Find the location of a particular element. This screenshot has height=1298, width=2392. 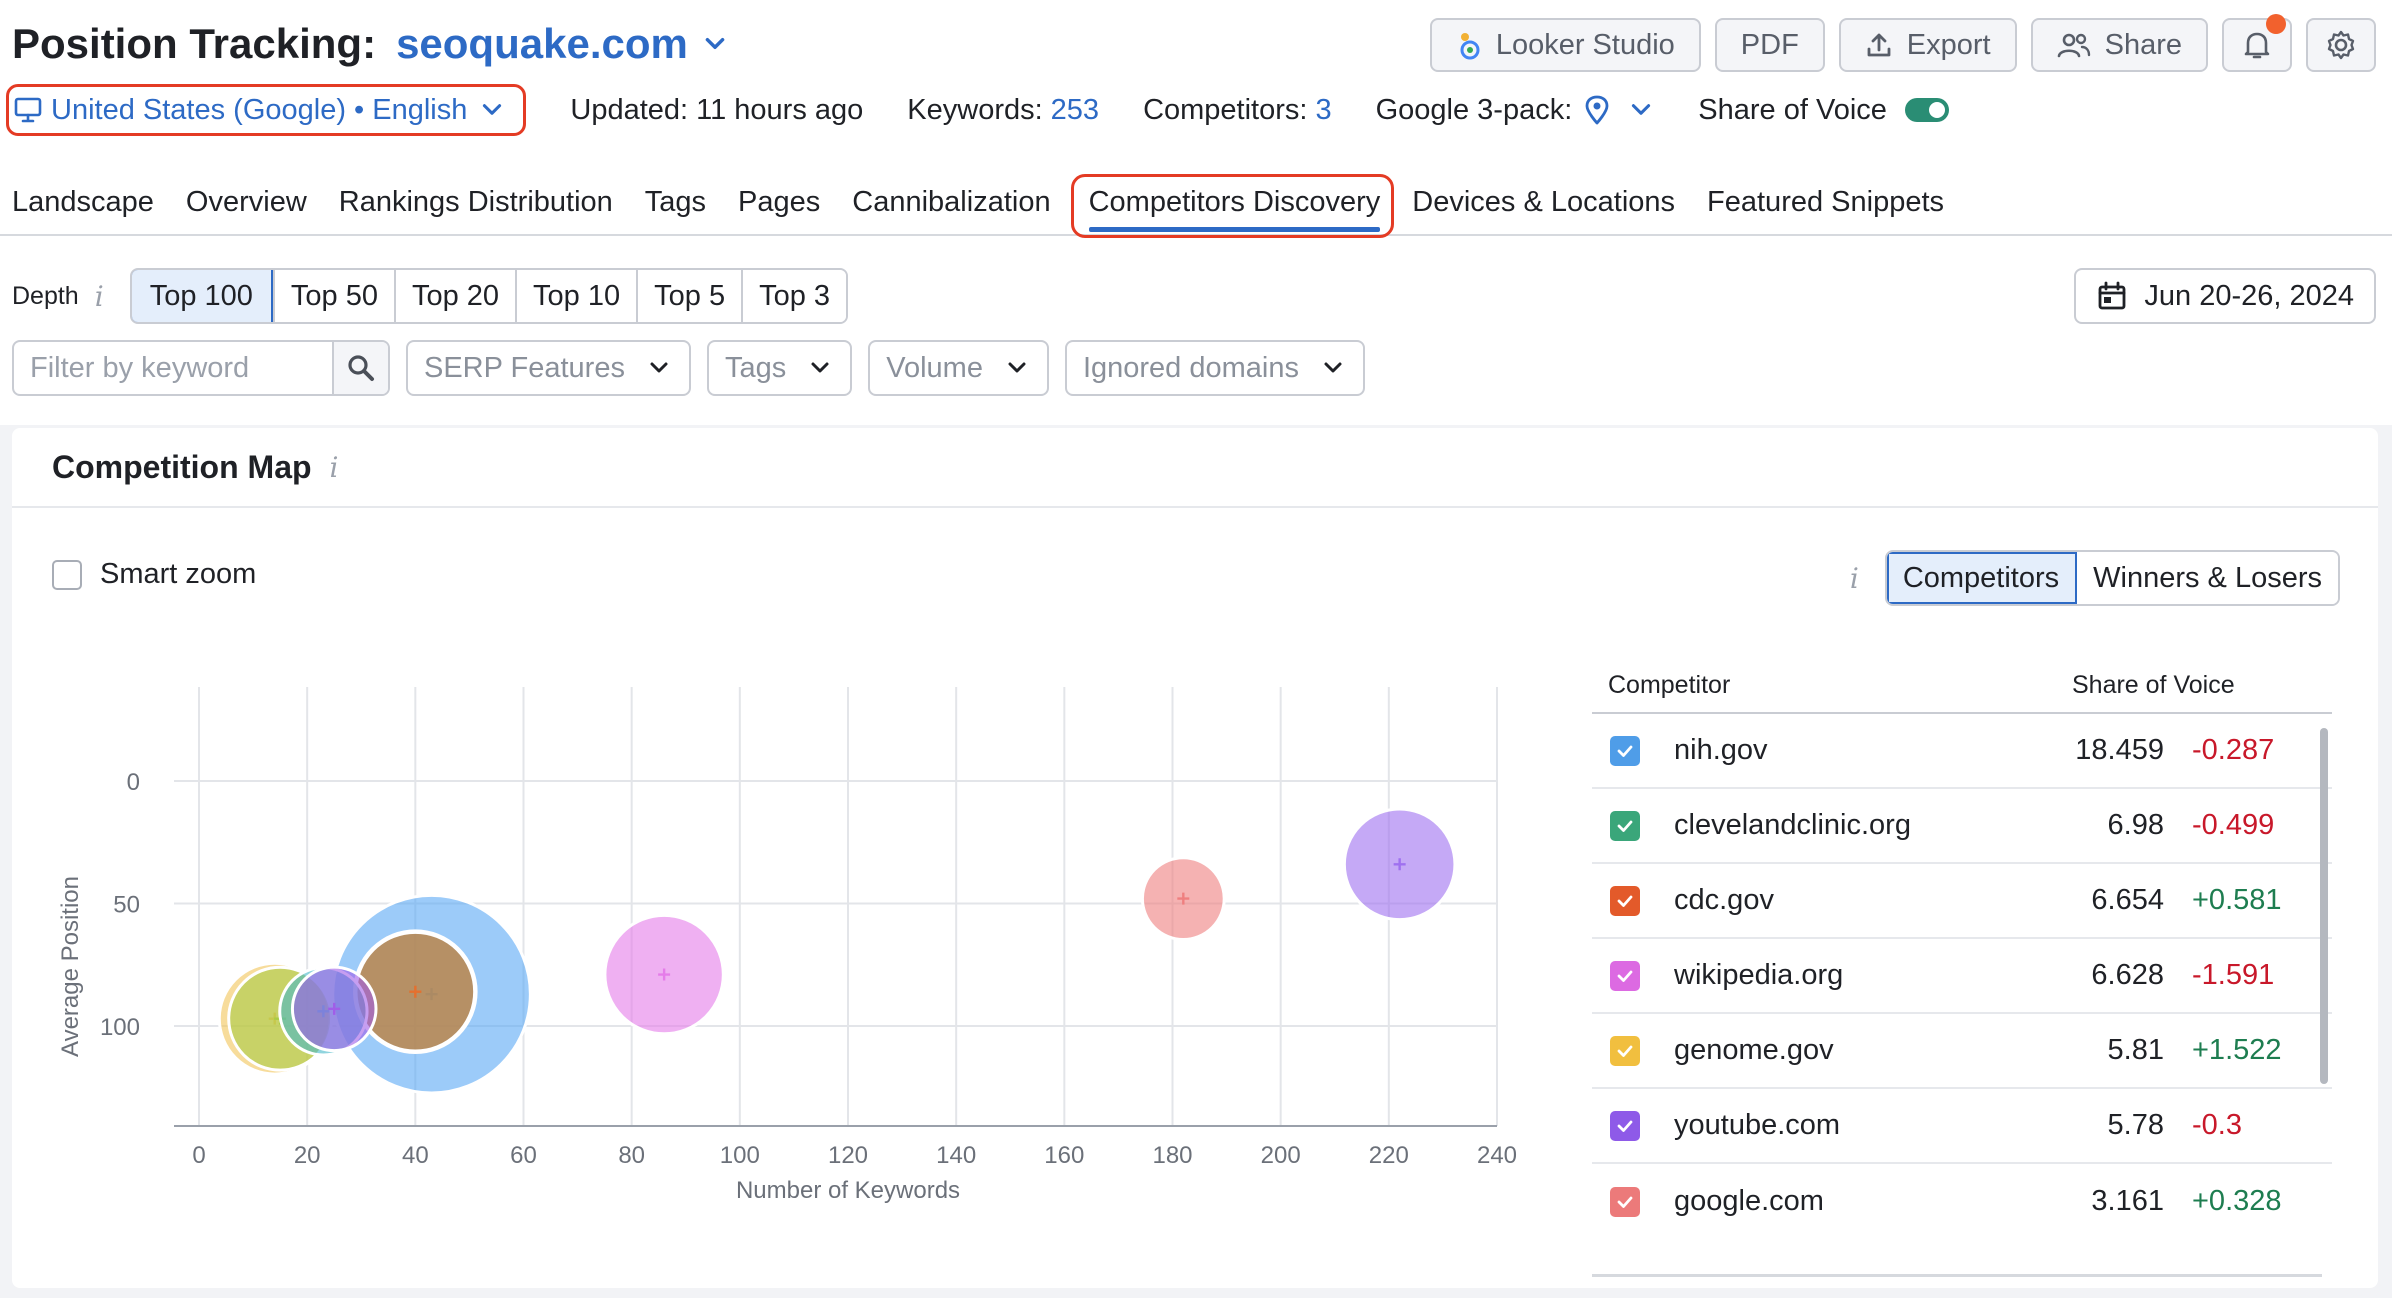

google-3pack: Google 3-pack: is located at coordinates (1515, 110).